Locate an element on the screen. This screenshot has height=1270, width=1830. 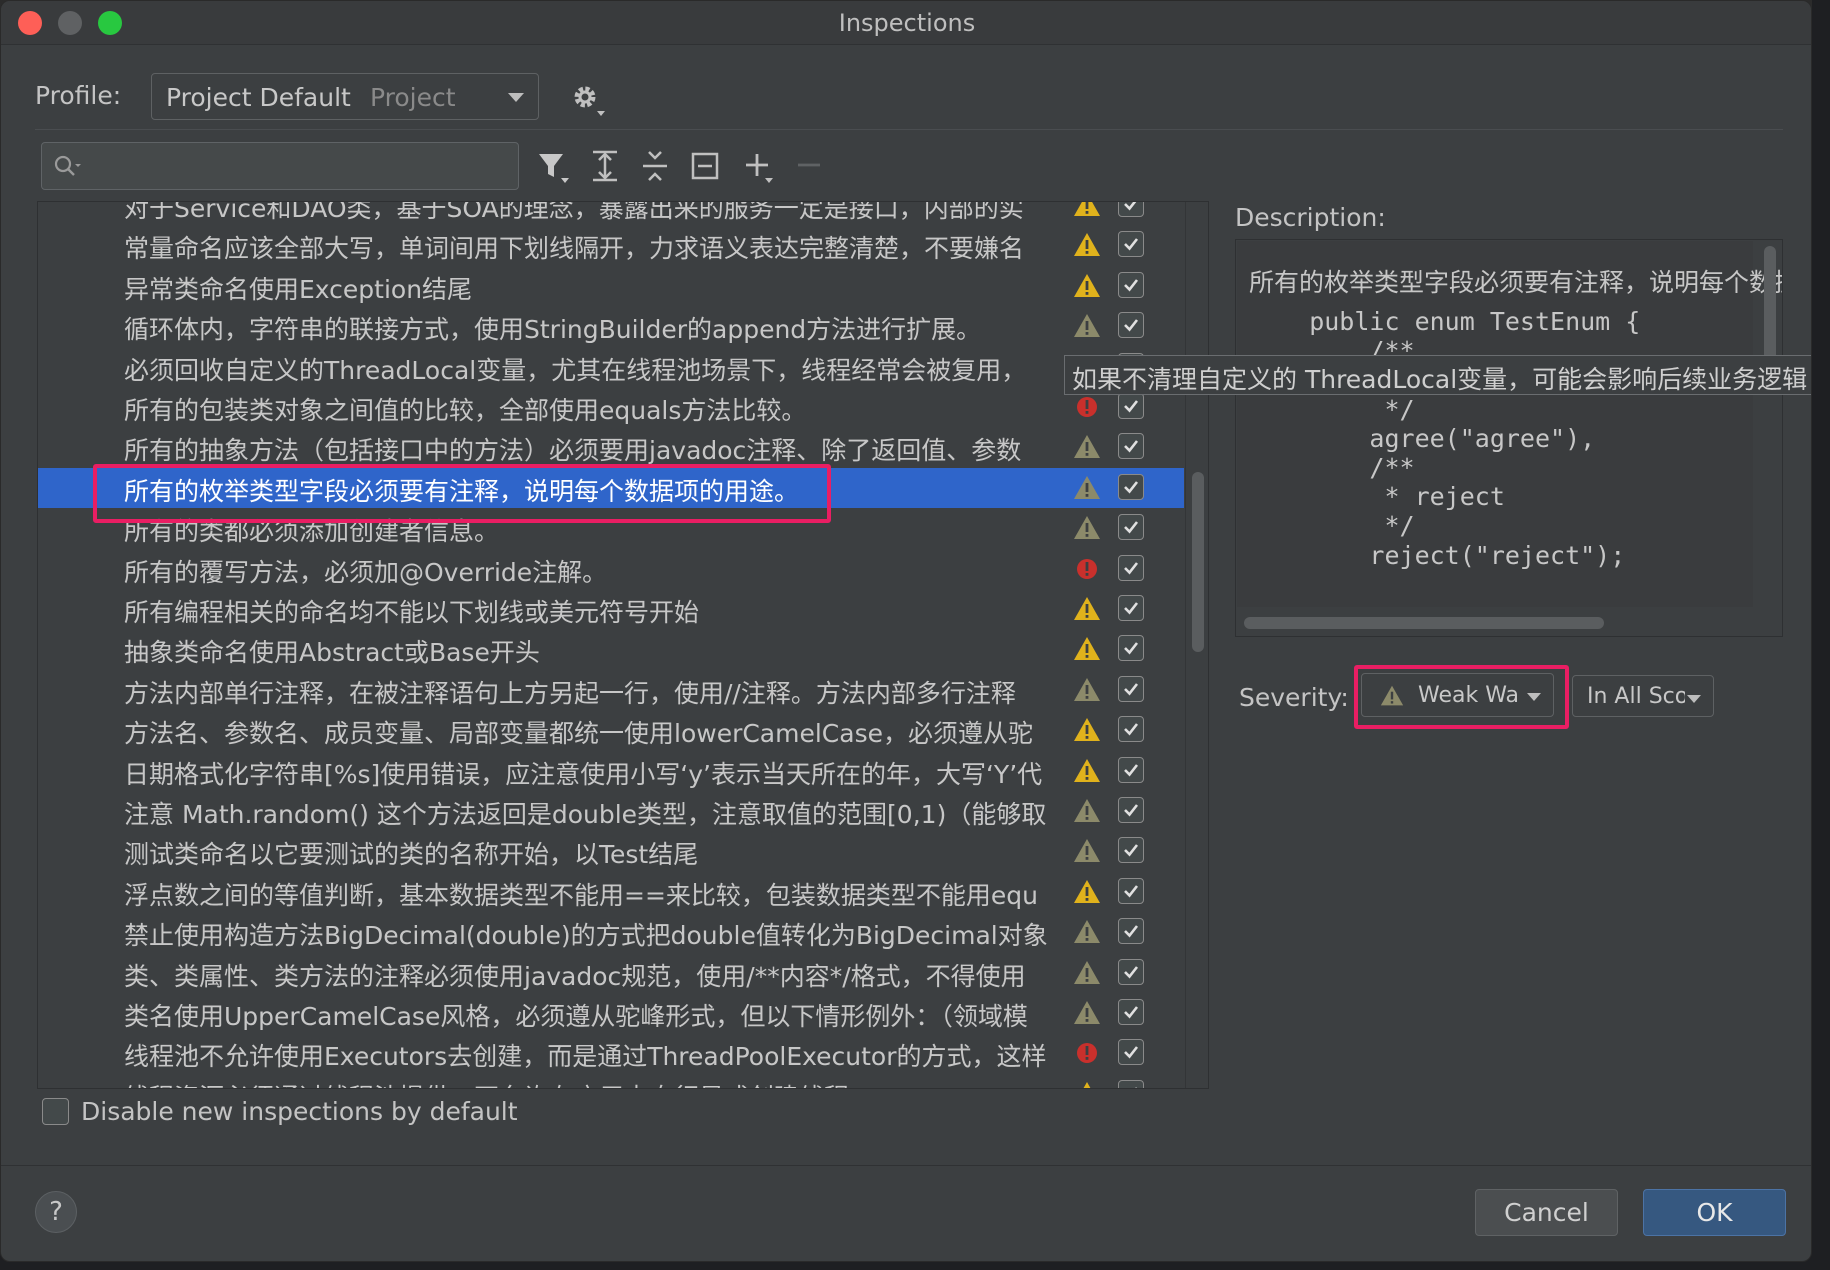
remove-icon is located at coordinates (809, 165).